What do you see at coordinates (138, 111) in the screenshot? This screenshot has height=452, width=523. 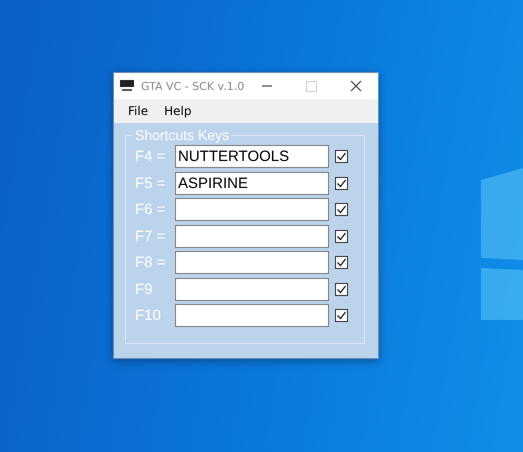 I see `menu-item: File` at bounding box center [138, 111].